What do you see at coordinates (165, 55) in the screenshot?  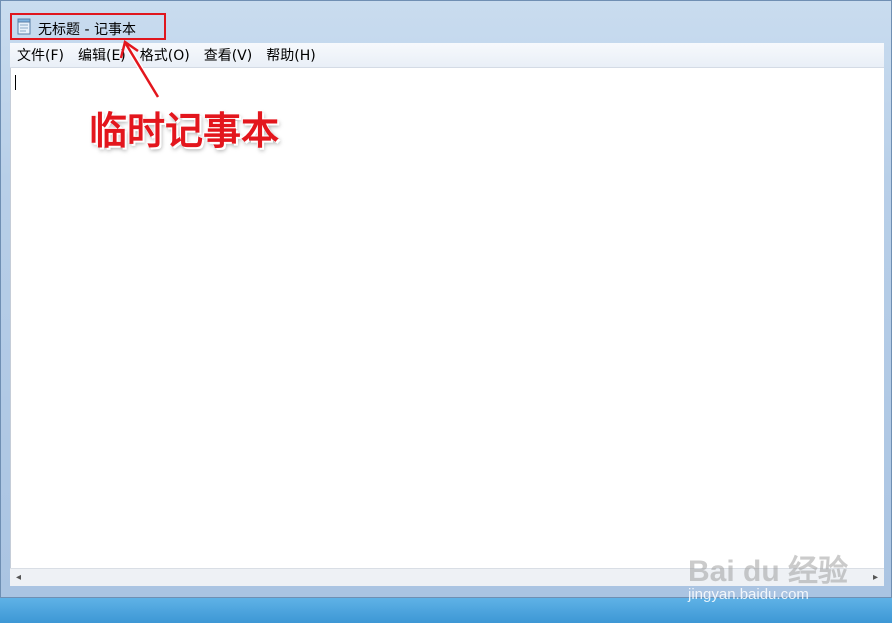 I see `menu-format: 格式(O)` at bounding box center [165, 55].